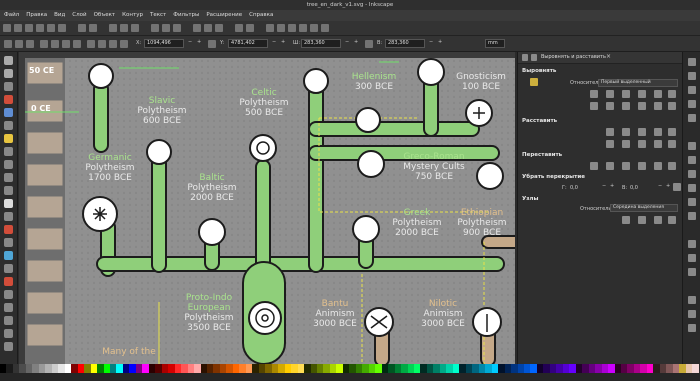  I want to click on zoom-out-tool-icon, so click(8, 333).